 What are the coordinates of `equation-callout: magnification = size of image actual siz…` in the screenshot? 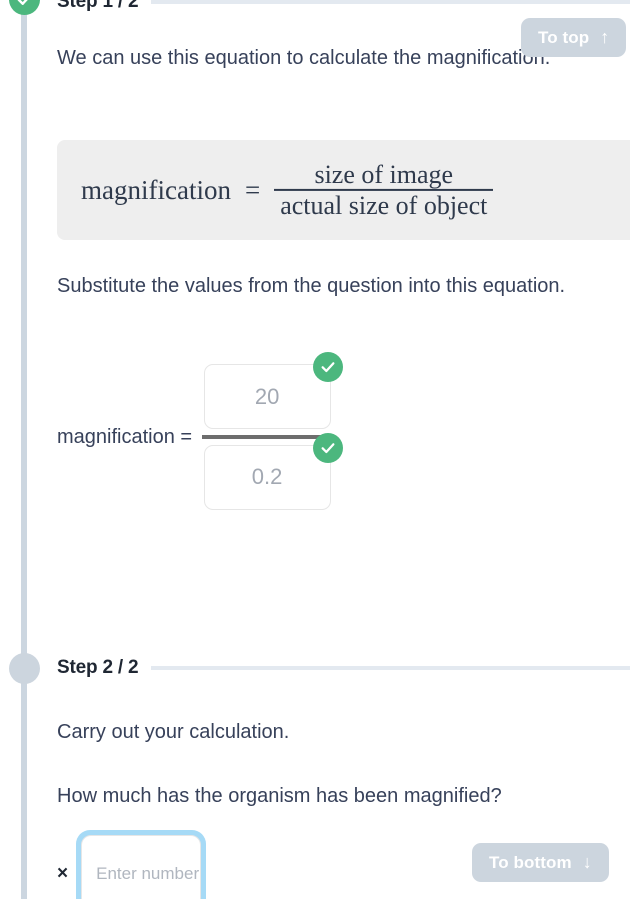 It's located at (343, 190).